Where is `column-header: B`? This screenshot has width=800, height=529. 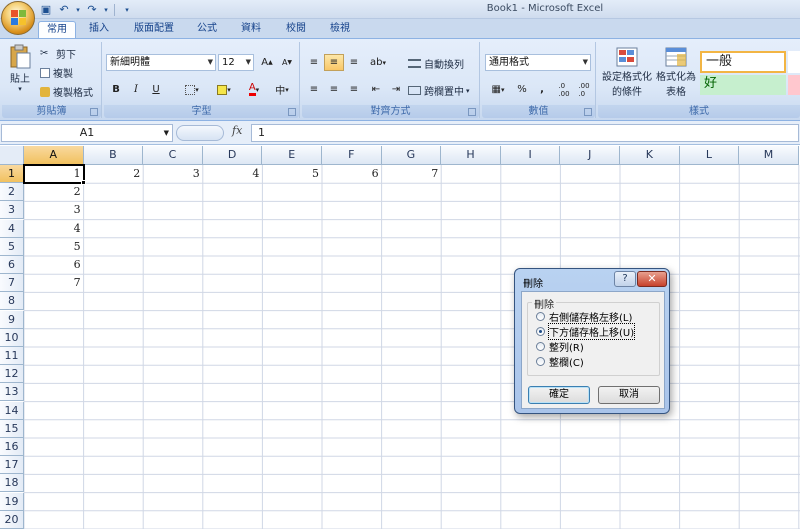
column-header: B is located at coordinates (113, 155).